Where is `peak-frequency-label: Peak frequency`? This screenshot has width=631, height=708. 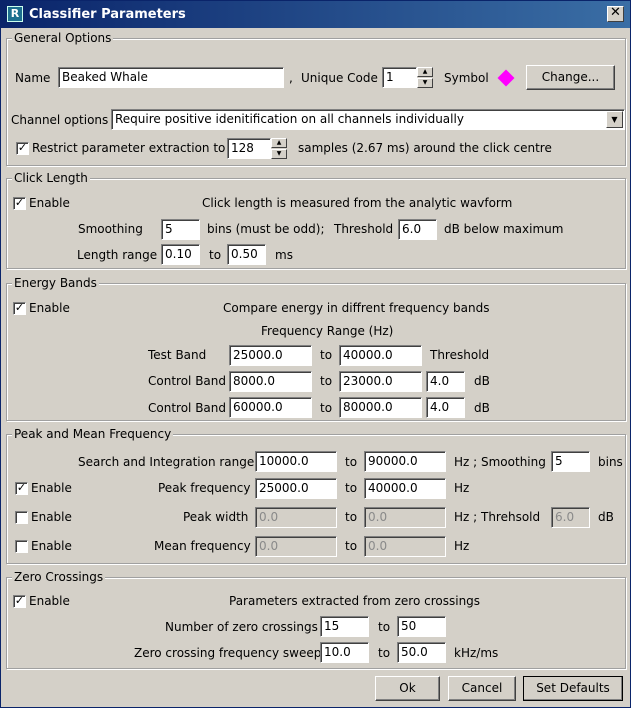
peak-frequency-label: Peak frequency is located at coordinates (204, 488).